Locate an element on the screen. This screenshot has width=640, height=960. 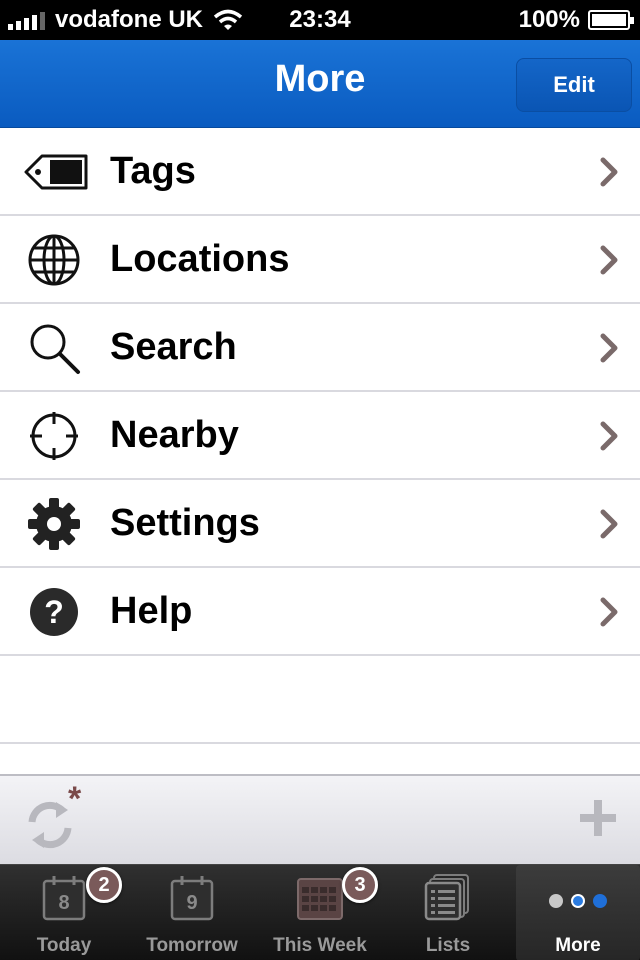
calendar-day-icon: 9 is located at coordinates (192, 898).